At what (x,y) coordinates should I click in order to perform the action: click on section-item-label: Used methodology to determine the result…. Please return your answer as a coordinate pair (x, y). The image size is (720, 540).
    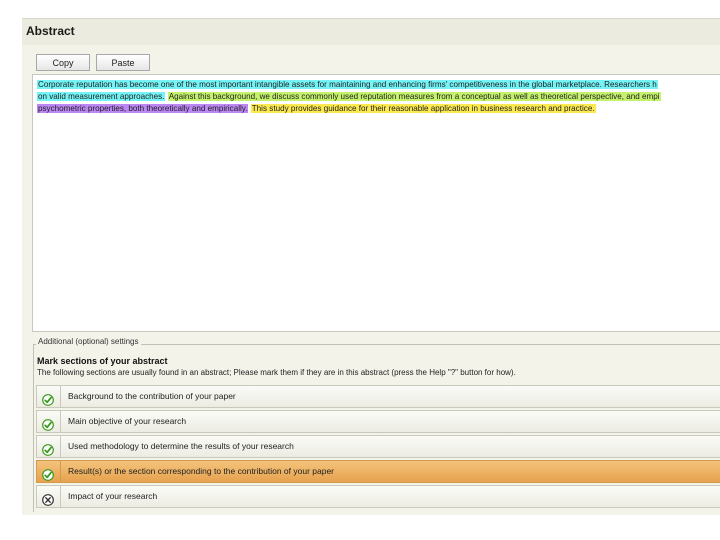
    Looking at the image, I should click on (181, 446).